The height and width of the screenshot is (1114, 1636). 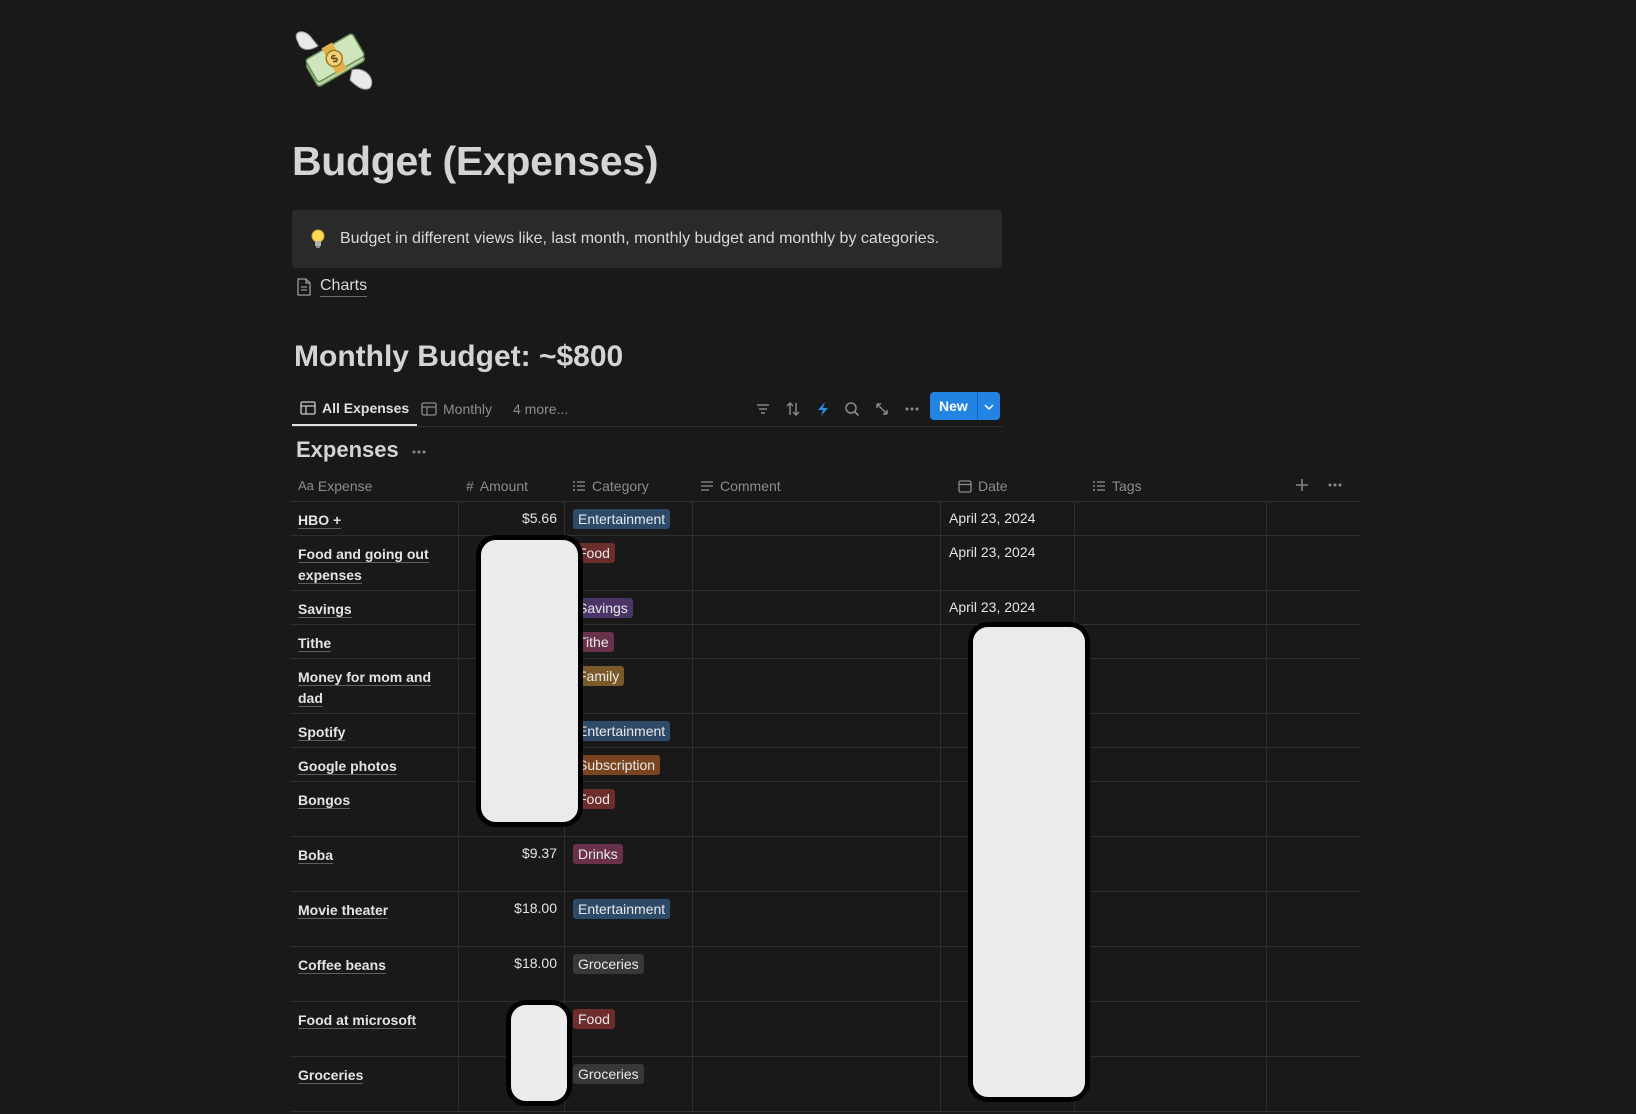 What do you see at coordinates (825, 919) in the screenshot?
I see `table-row: Movie theater $18.00 Entertainment` at bounding box center [825, 919].